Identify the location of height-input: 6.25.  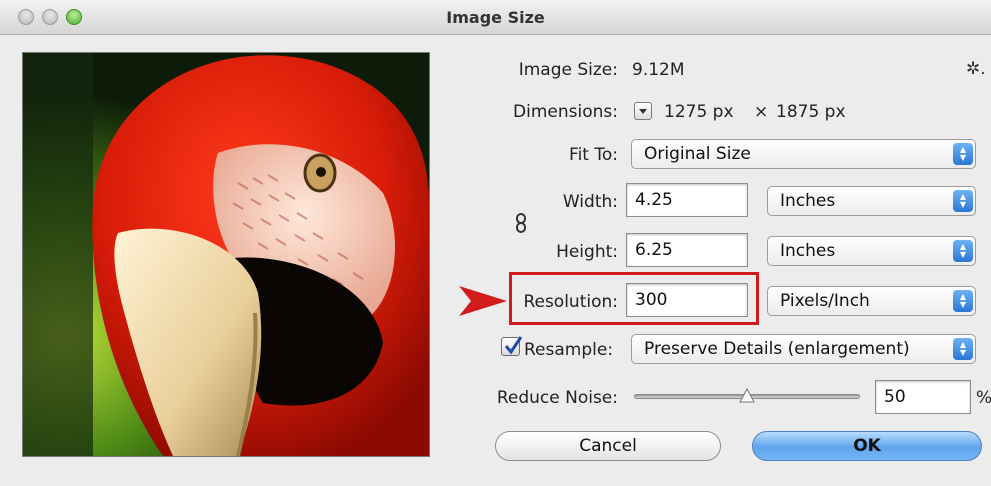
(687, 250).